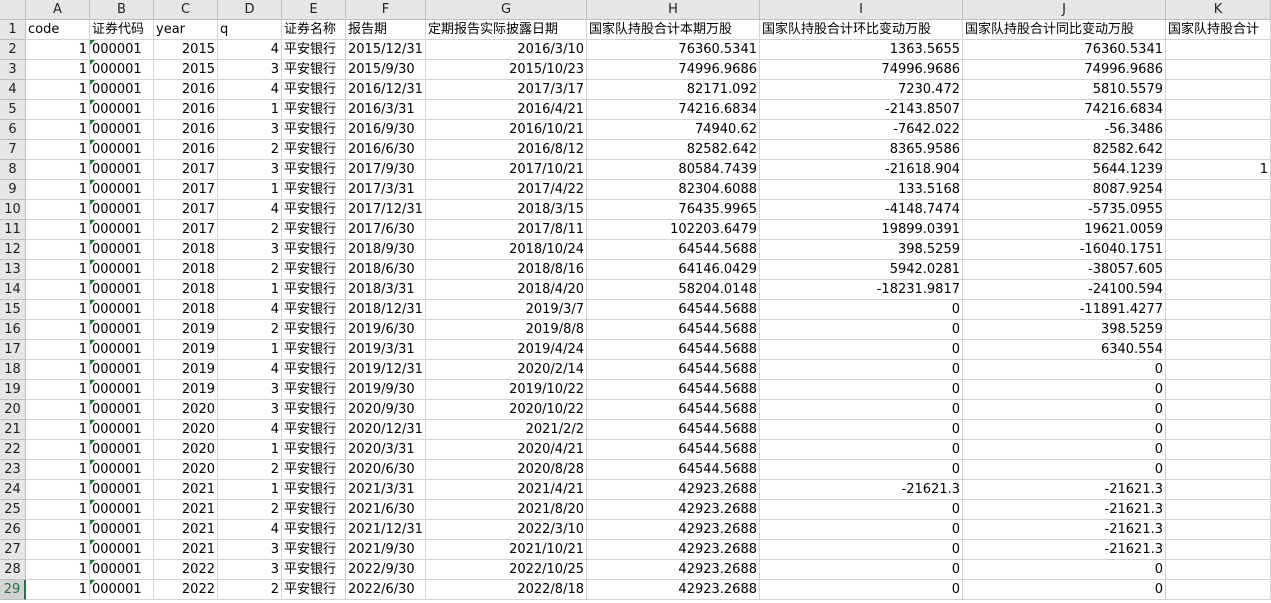  Describe the element at coordinates (13, 150) in the screenshot. I see `row-header: 7` at that location.